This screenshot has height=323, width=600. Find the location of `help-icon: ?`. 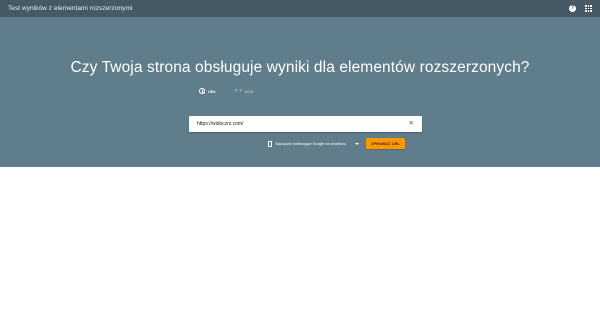

help-icon: ? is located at coordinates (572, 8).